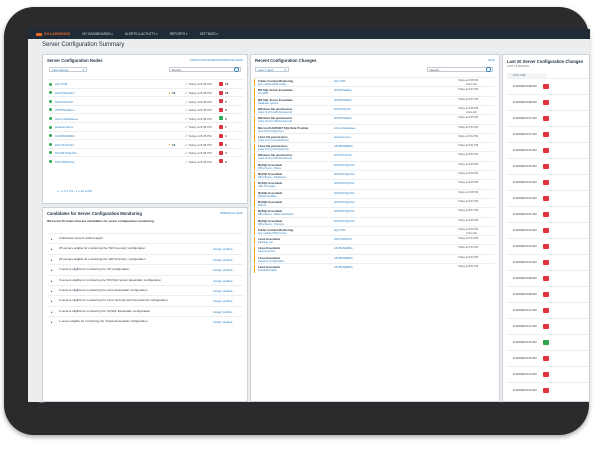 Image resolution: width=600 pixels, height=450 pixels. I want to click on last20-row: 6/12/2024 8:31 AM, so click(548, 214).